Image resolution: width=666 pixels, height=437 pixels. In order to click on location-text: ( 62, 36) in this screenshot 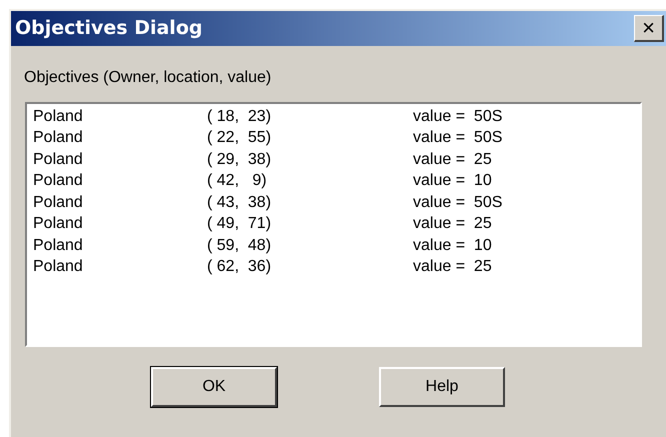, I will do `click(239, 267)`.